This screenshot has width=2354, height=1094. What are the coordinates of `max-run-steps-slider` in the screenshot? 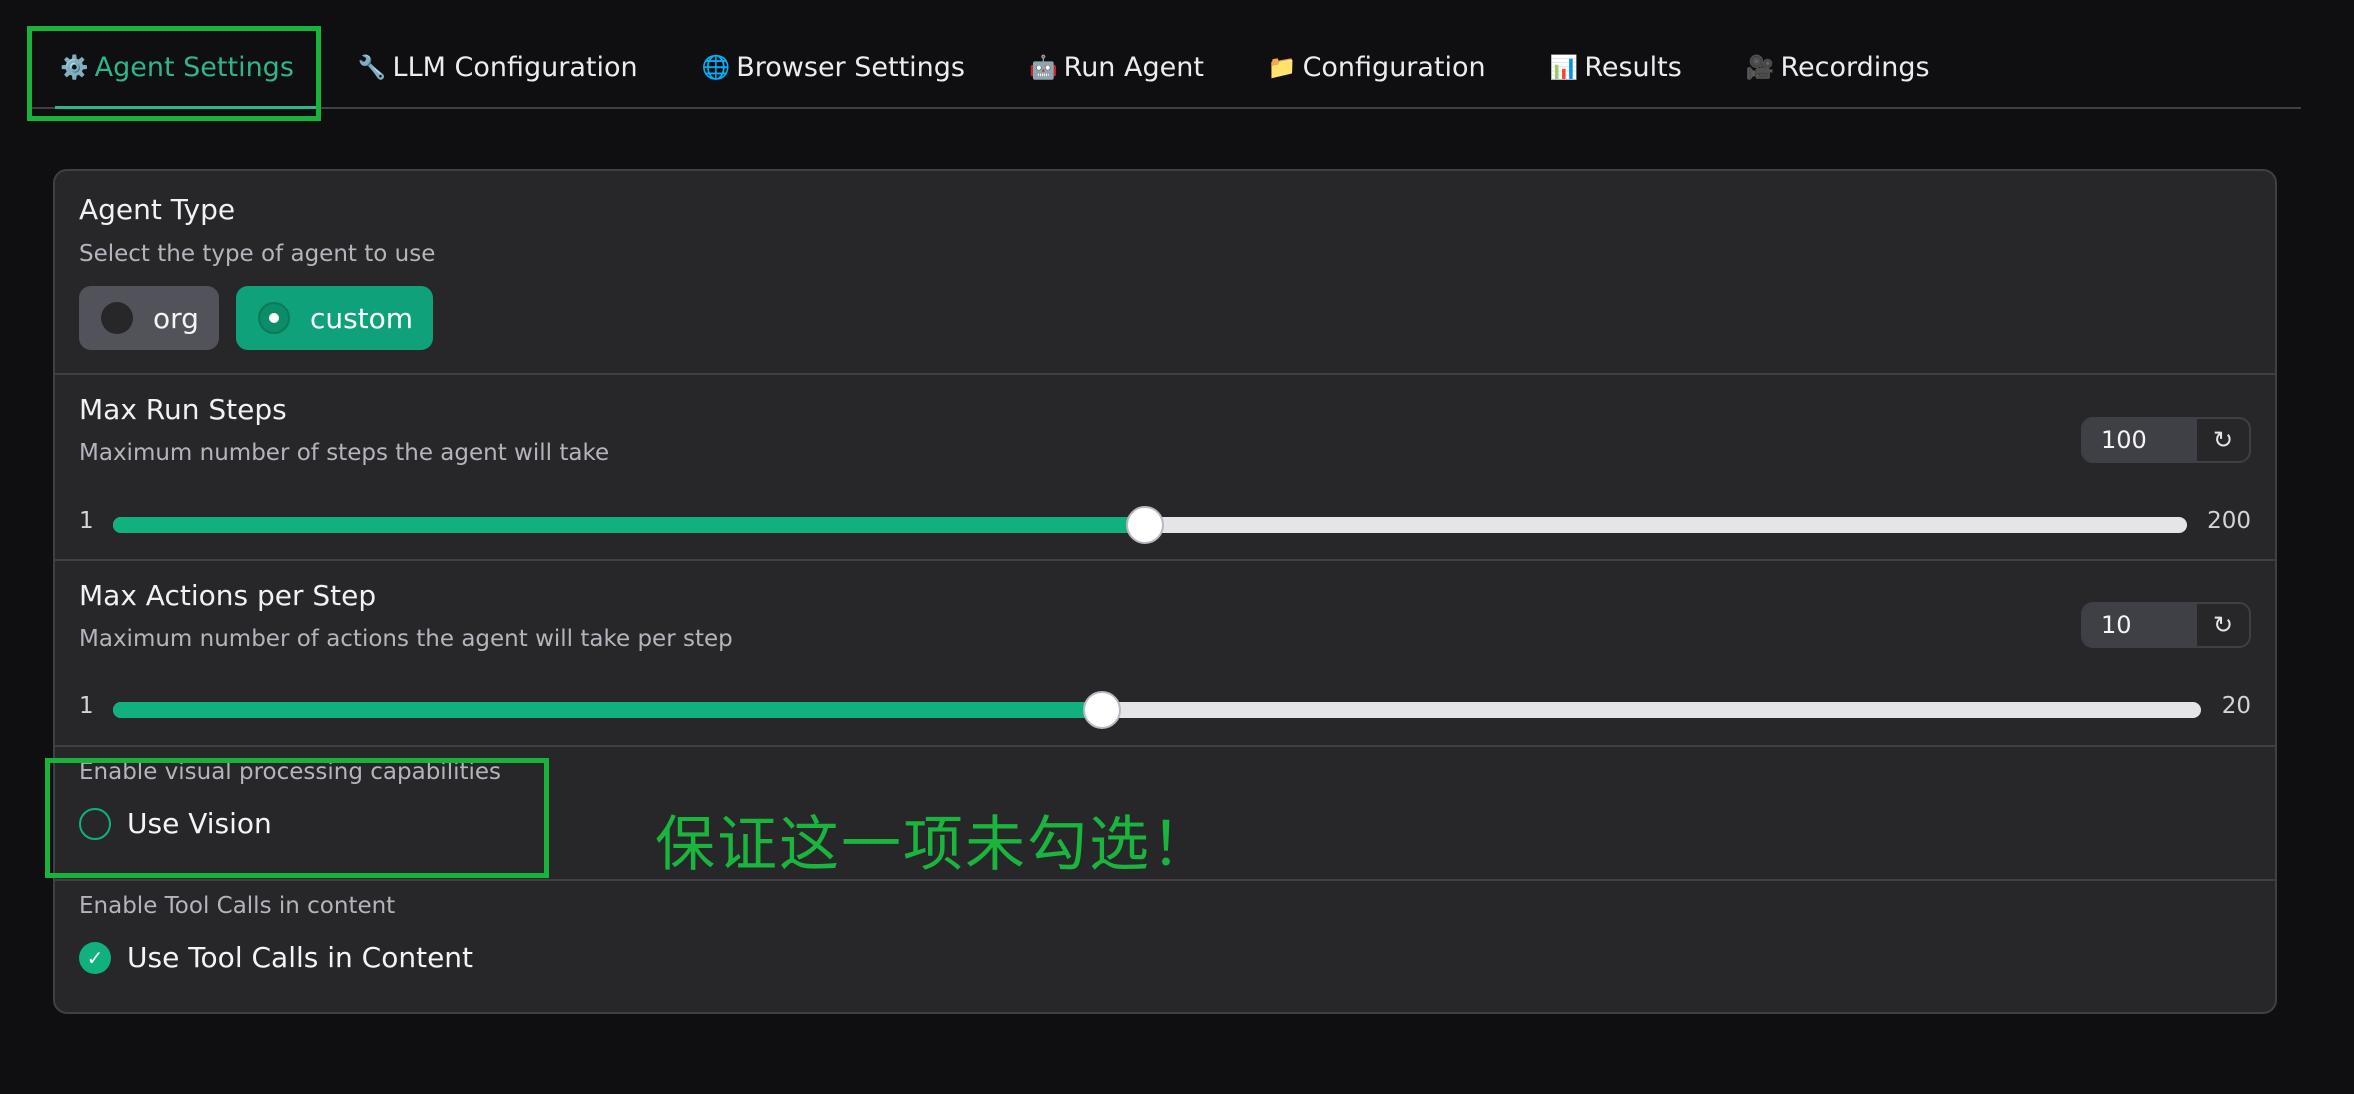 It's located at (1150, 525).